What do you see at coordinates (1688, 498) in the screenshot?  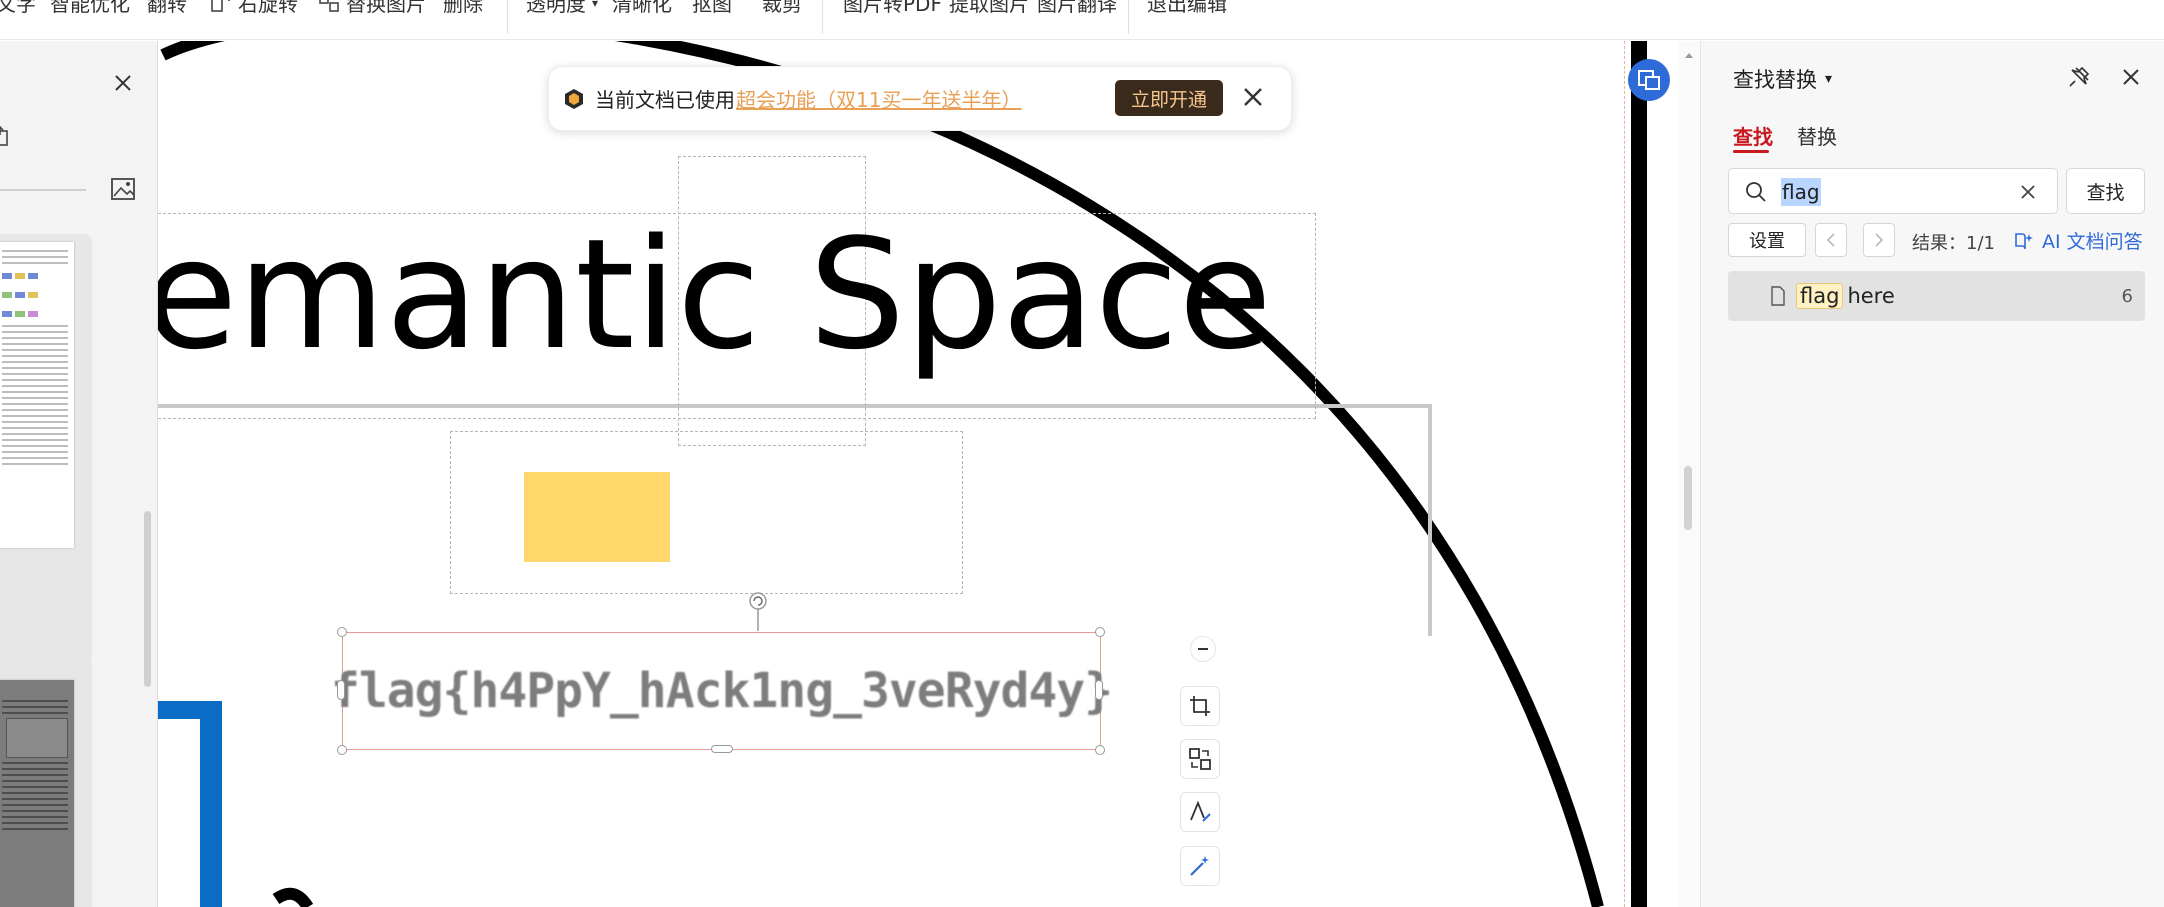 I see `canvas-scrollbar-thumb` at bounding box center [1688, 498].